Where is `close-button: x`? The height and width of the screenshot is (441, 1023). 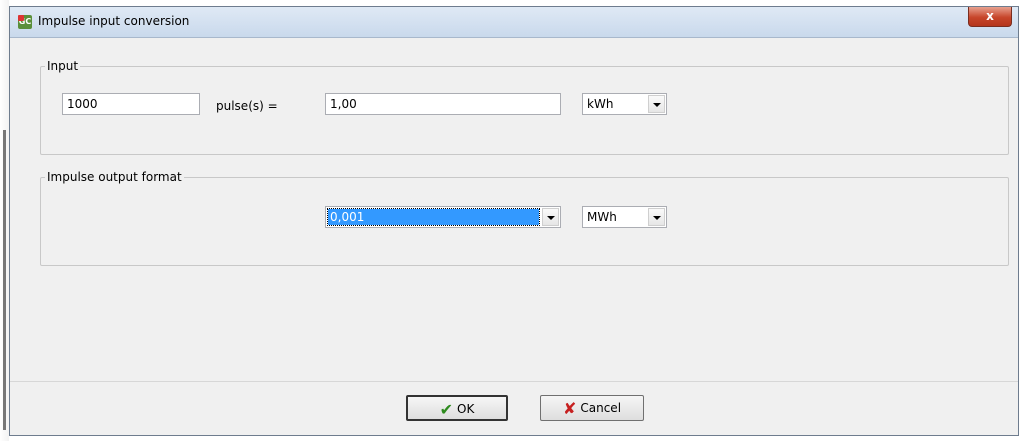 close-button: x is located at coordinates (990, 17).